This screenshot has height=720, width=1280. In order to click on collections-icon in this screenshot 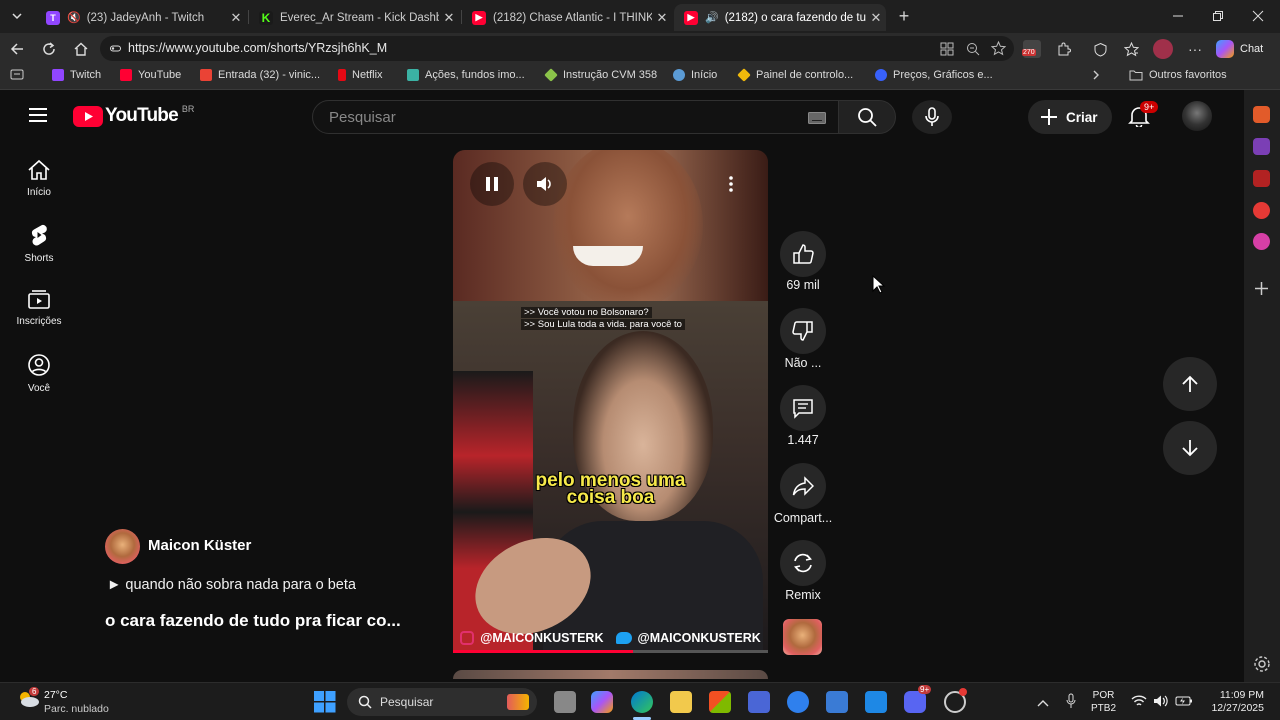, I will do `click(1131, 49)`.